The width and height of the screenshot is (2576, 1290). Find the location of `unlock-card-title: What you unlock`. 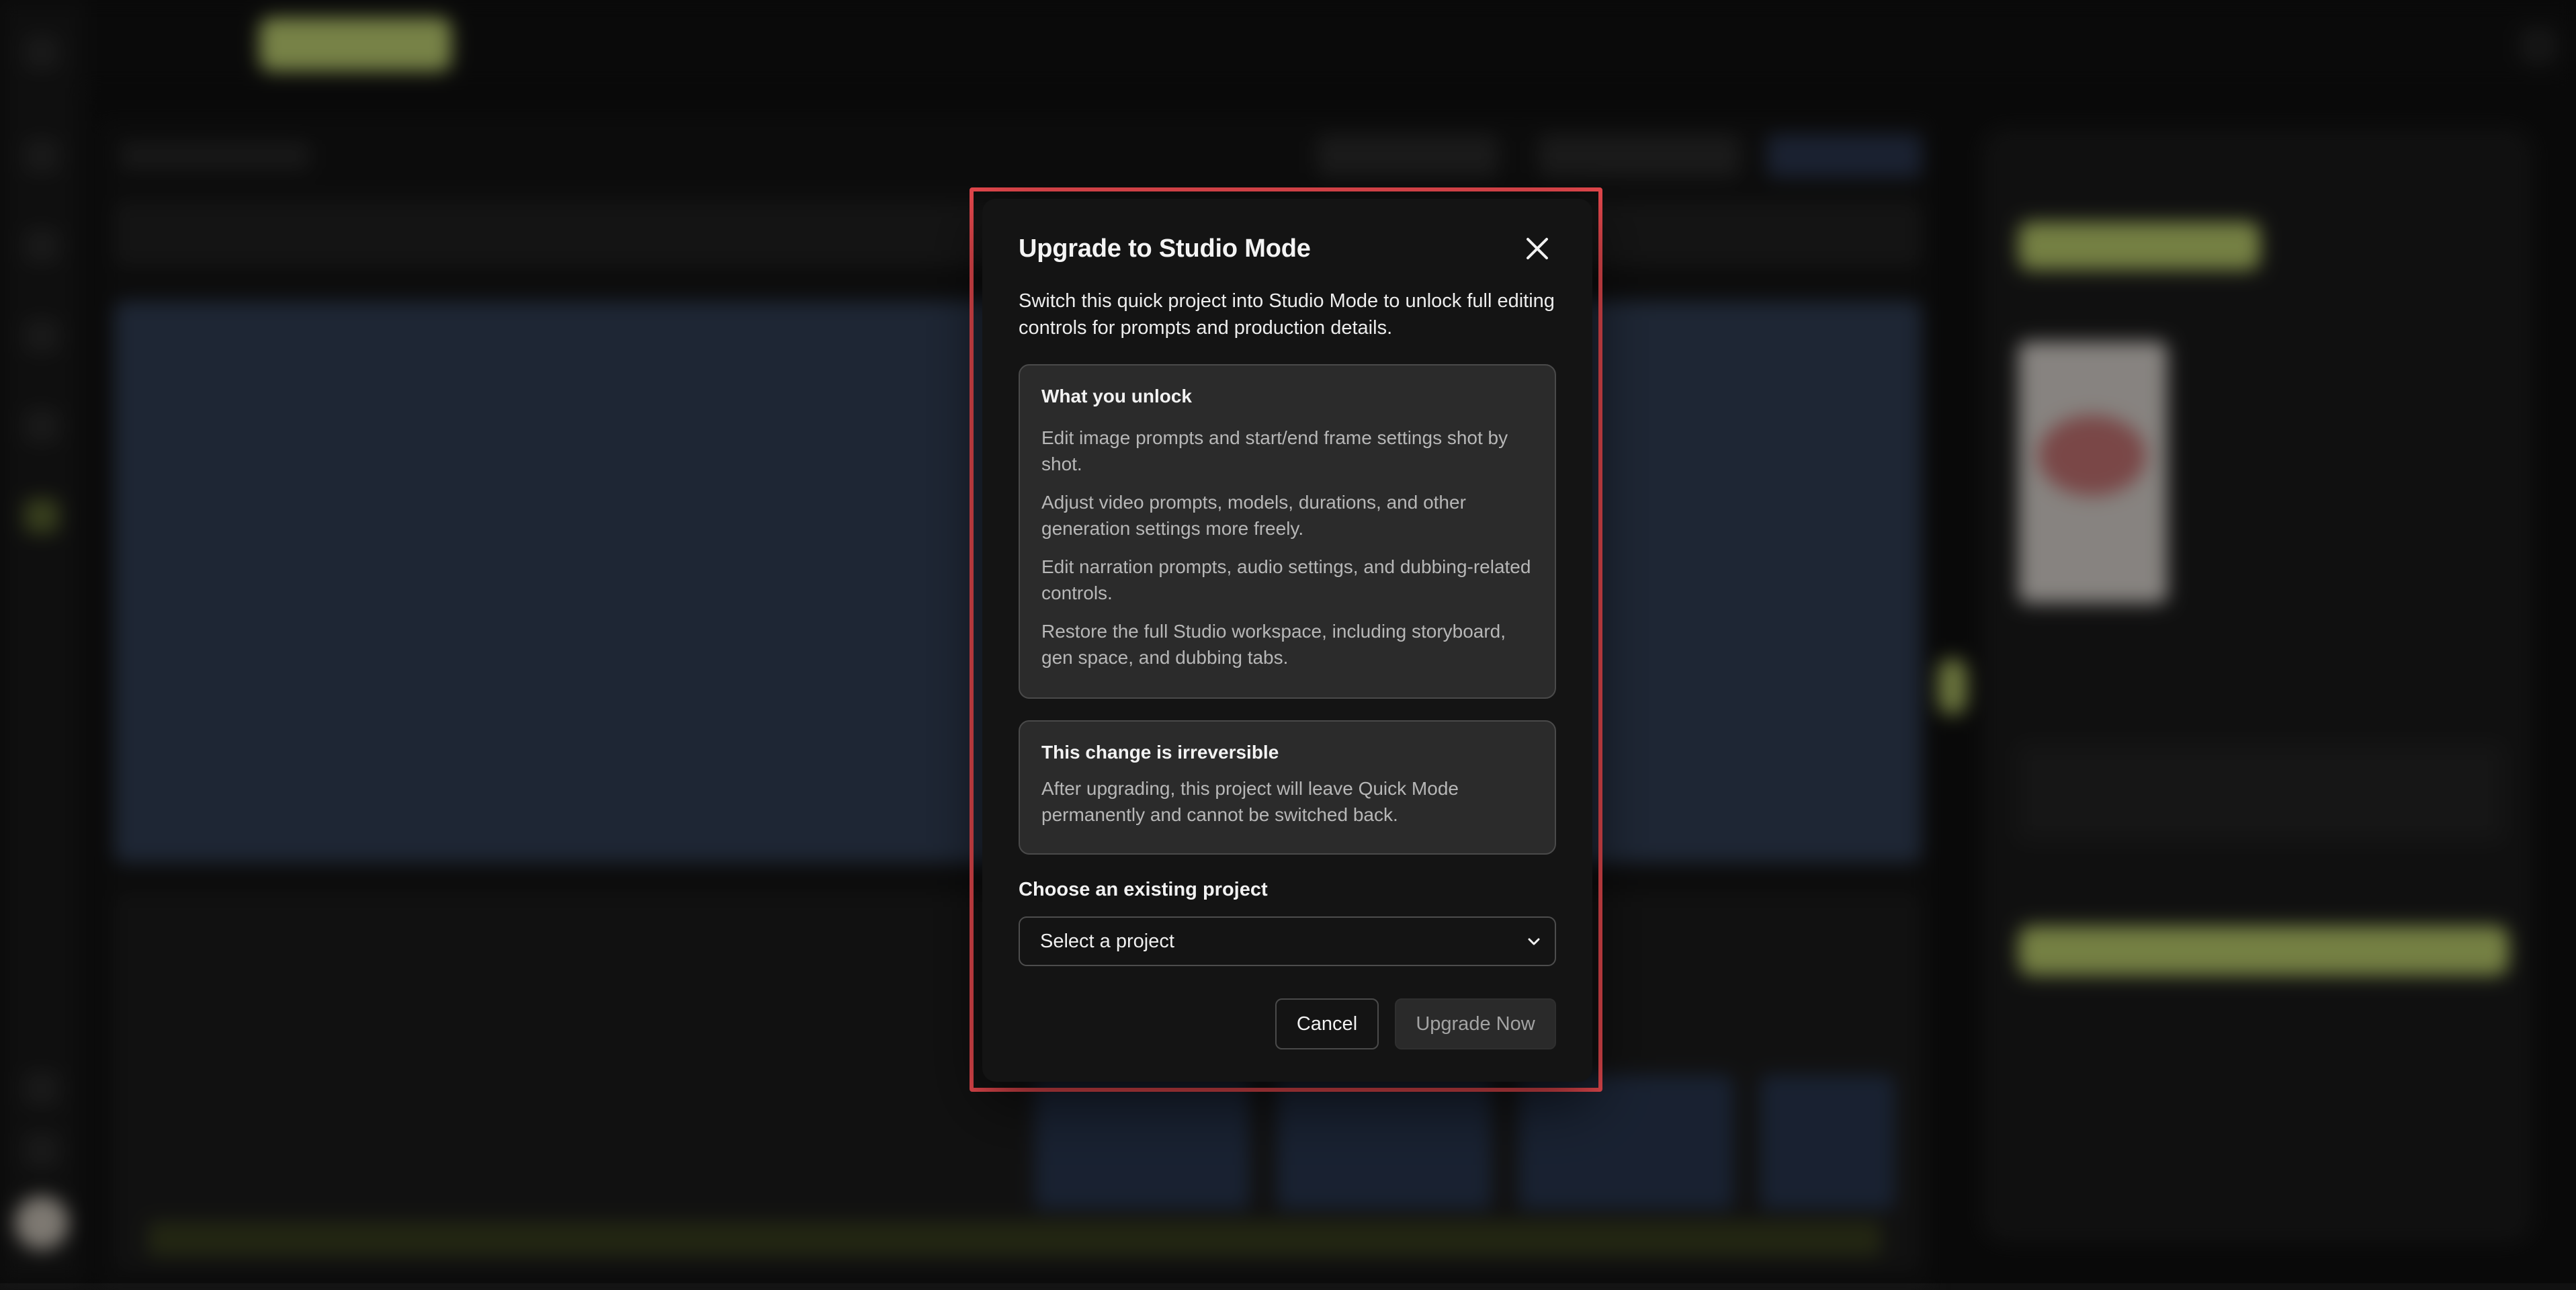

unlock-card-title: What you unlock is located at coordinates (1116, 396).